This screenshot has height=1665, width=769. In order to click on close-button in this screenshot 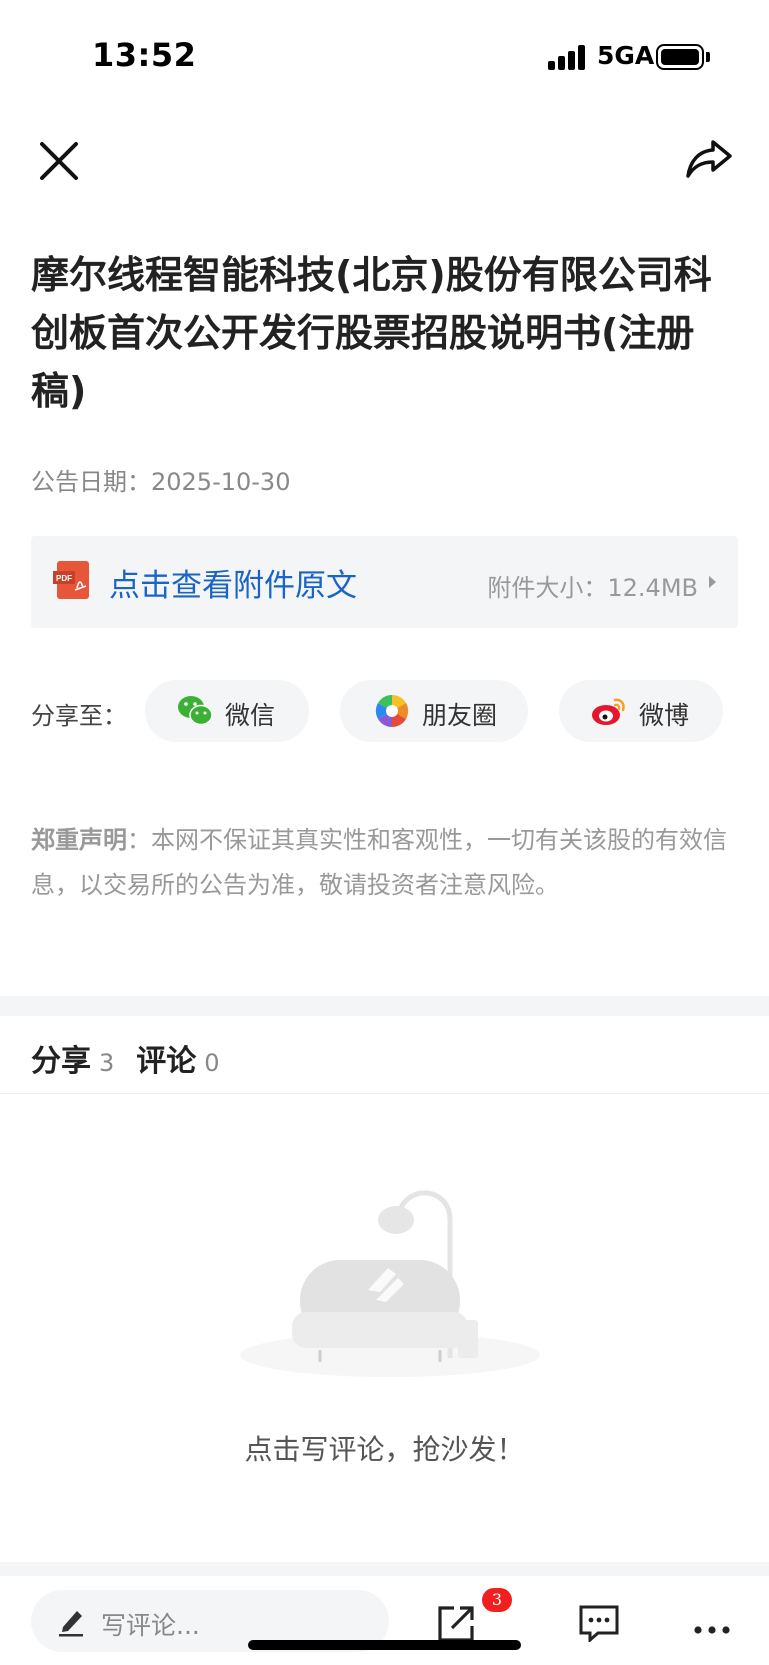, I will do `click(59, 161)`.